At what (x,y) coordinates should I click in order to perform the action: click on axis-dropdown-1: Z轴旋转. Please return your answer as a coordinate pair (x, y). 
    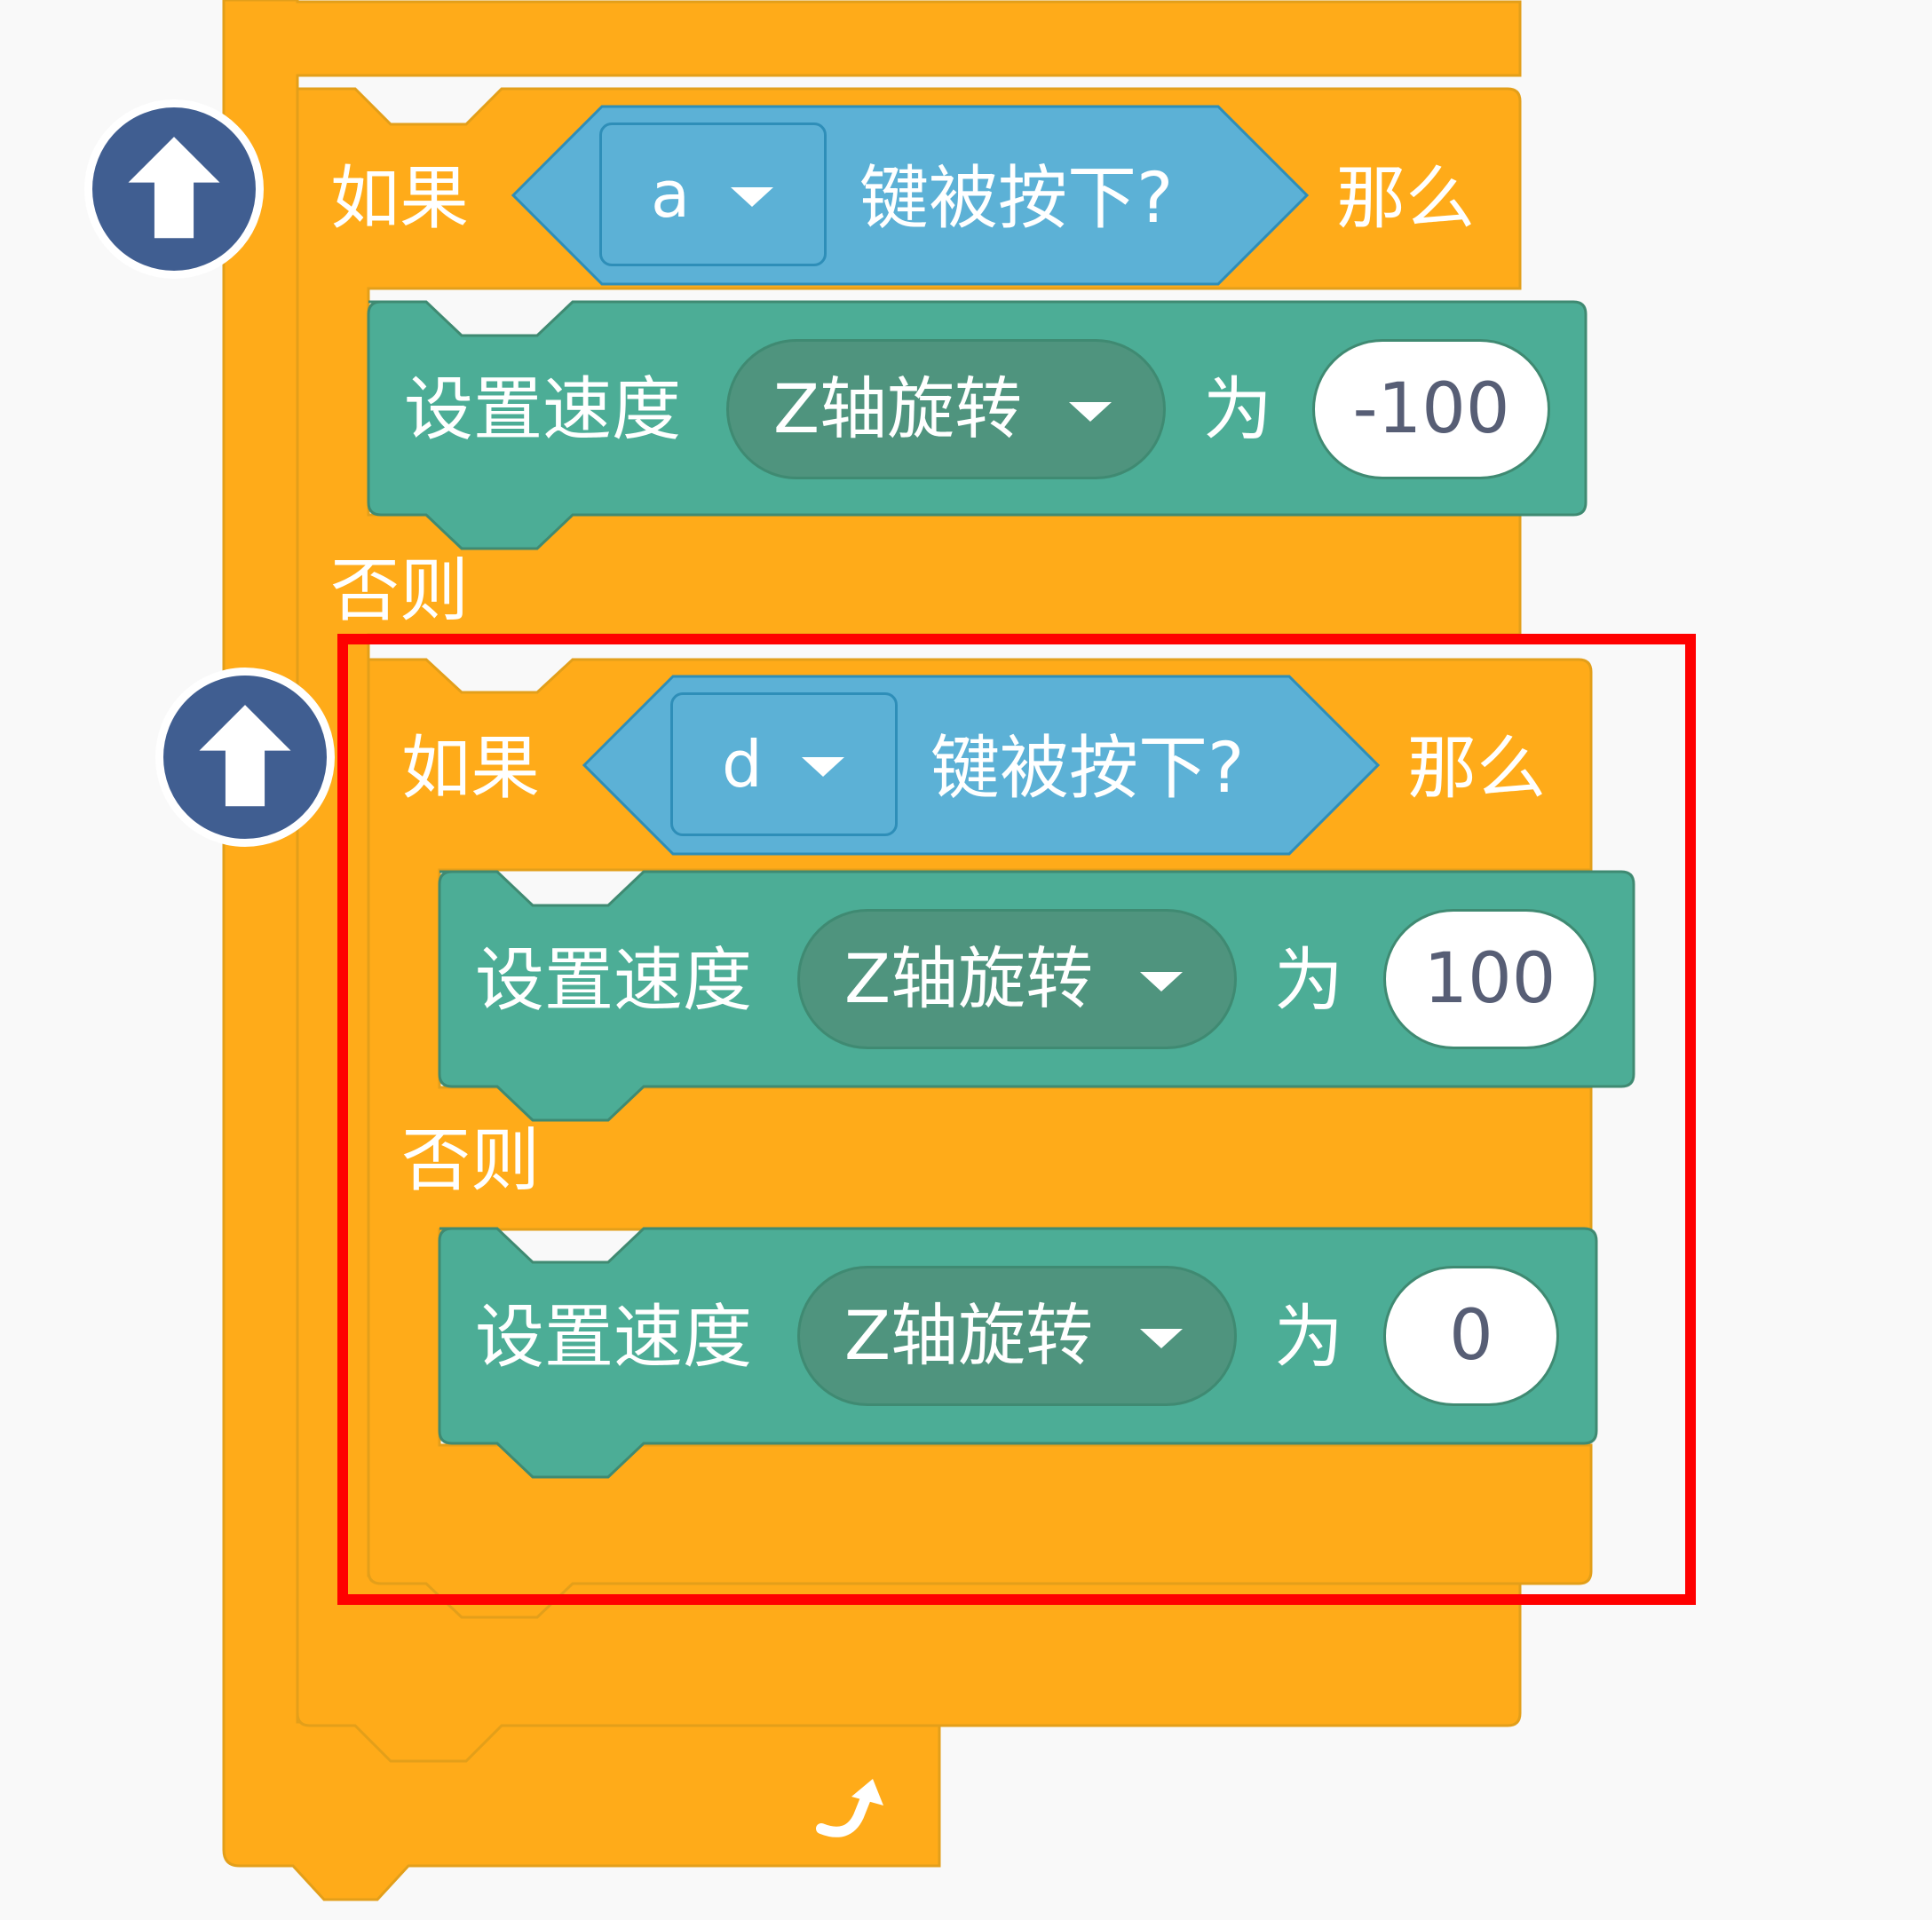
    Looking at the image, I should click on (946, 409).